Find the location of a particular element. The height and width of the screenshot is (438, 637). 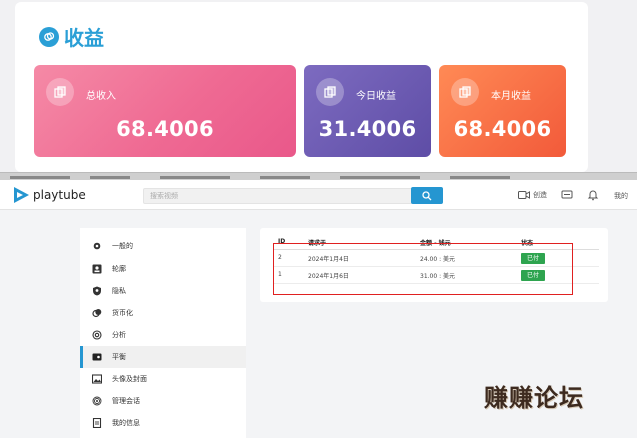

today-income-label: 今日收益 is located at coordinates (376, 96).